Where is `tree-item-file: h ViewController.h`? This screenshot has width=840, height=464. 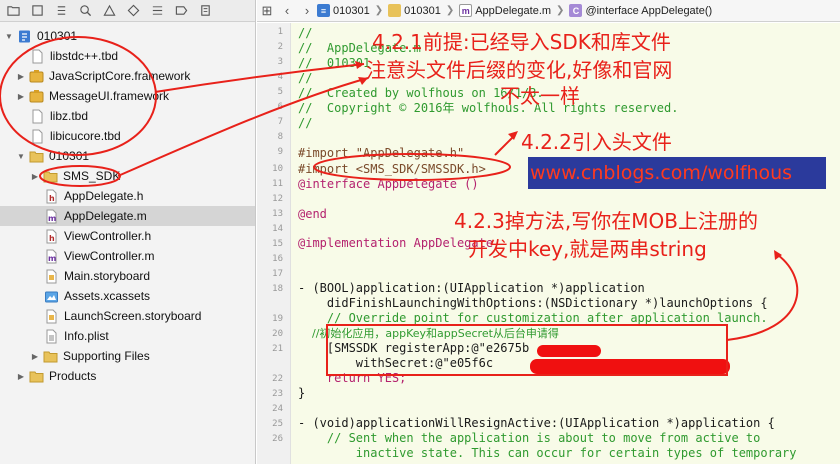 tree-item-file: h ViewController.h is located at coordinates (127, 236).